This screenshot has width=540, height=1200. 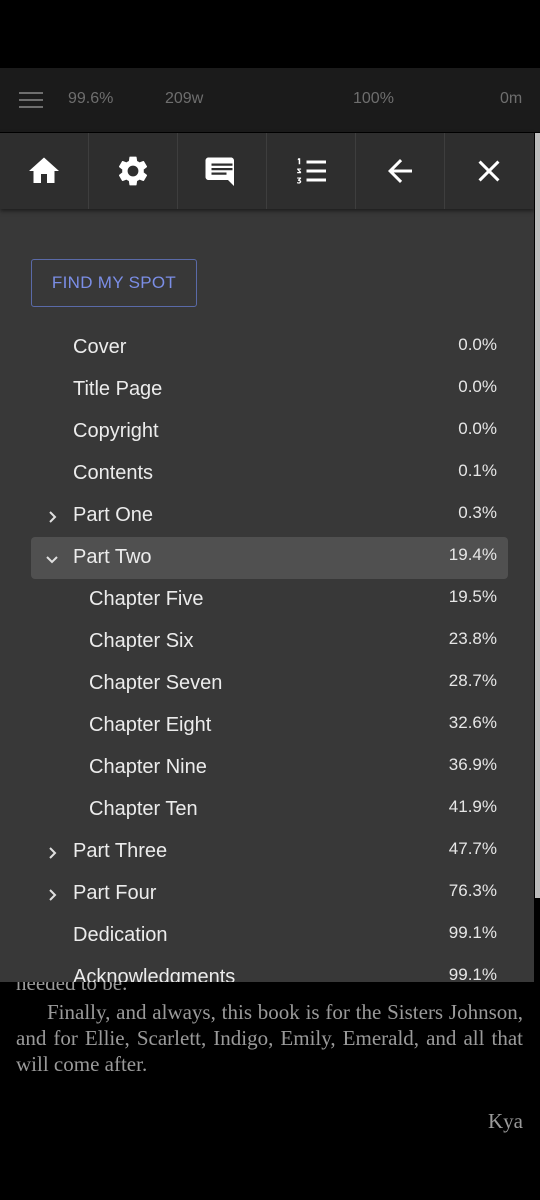 What do you see at coordinates (184, 98) in the screenshot?
I see `word-count: 209w` at bounding box center [184, 98].